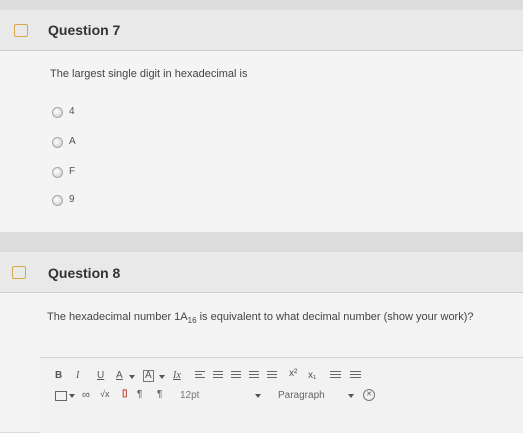 This screenshot has height=433, width=523. I want to click on media-icon: ▯, so click(125, 393).